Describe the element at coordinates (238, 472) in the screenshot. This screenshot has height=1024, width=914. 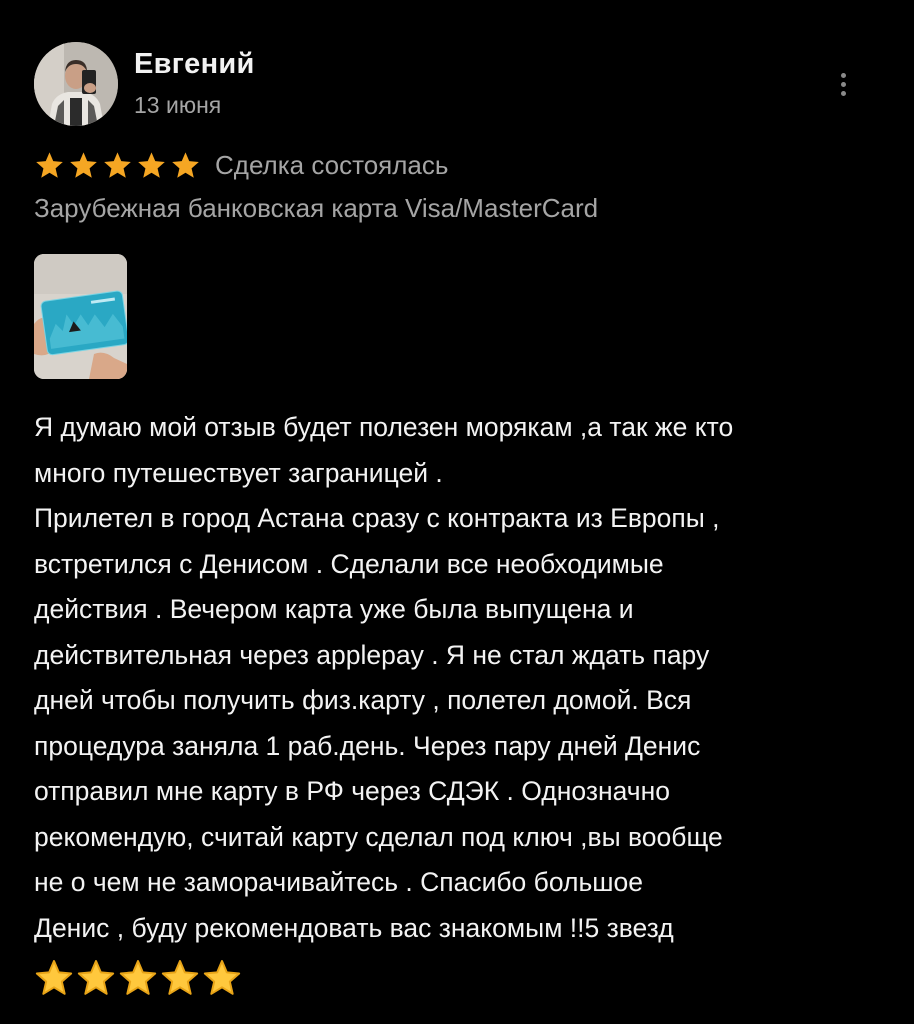
I see `review-text-line: много путешествует заграницей .` at that location.